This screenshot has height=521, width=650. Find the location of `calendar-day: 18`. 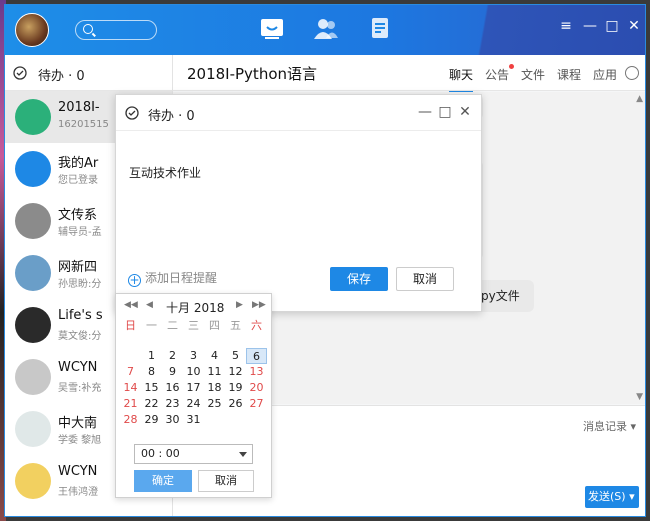

calendar-day: 18 is located at coordinates (214, 388).